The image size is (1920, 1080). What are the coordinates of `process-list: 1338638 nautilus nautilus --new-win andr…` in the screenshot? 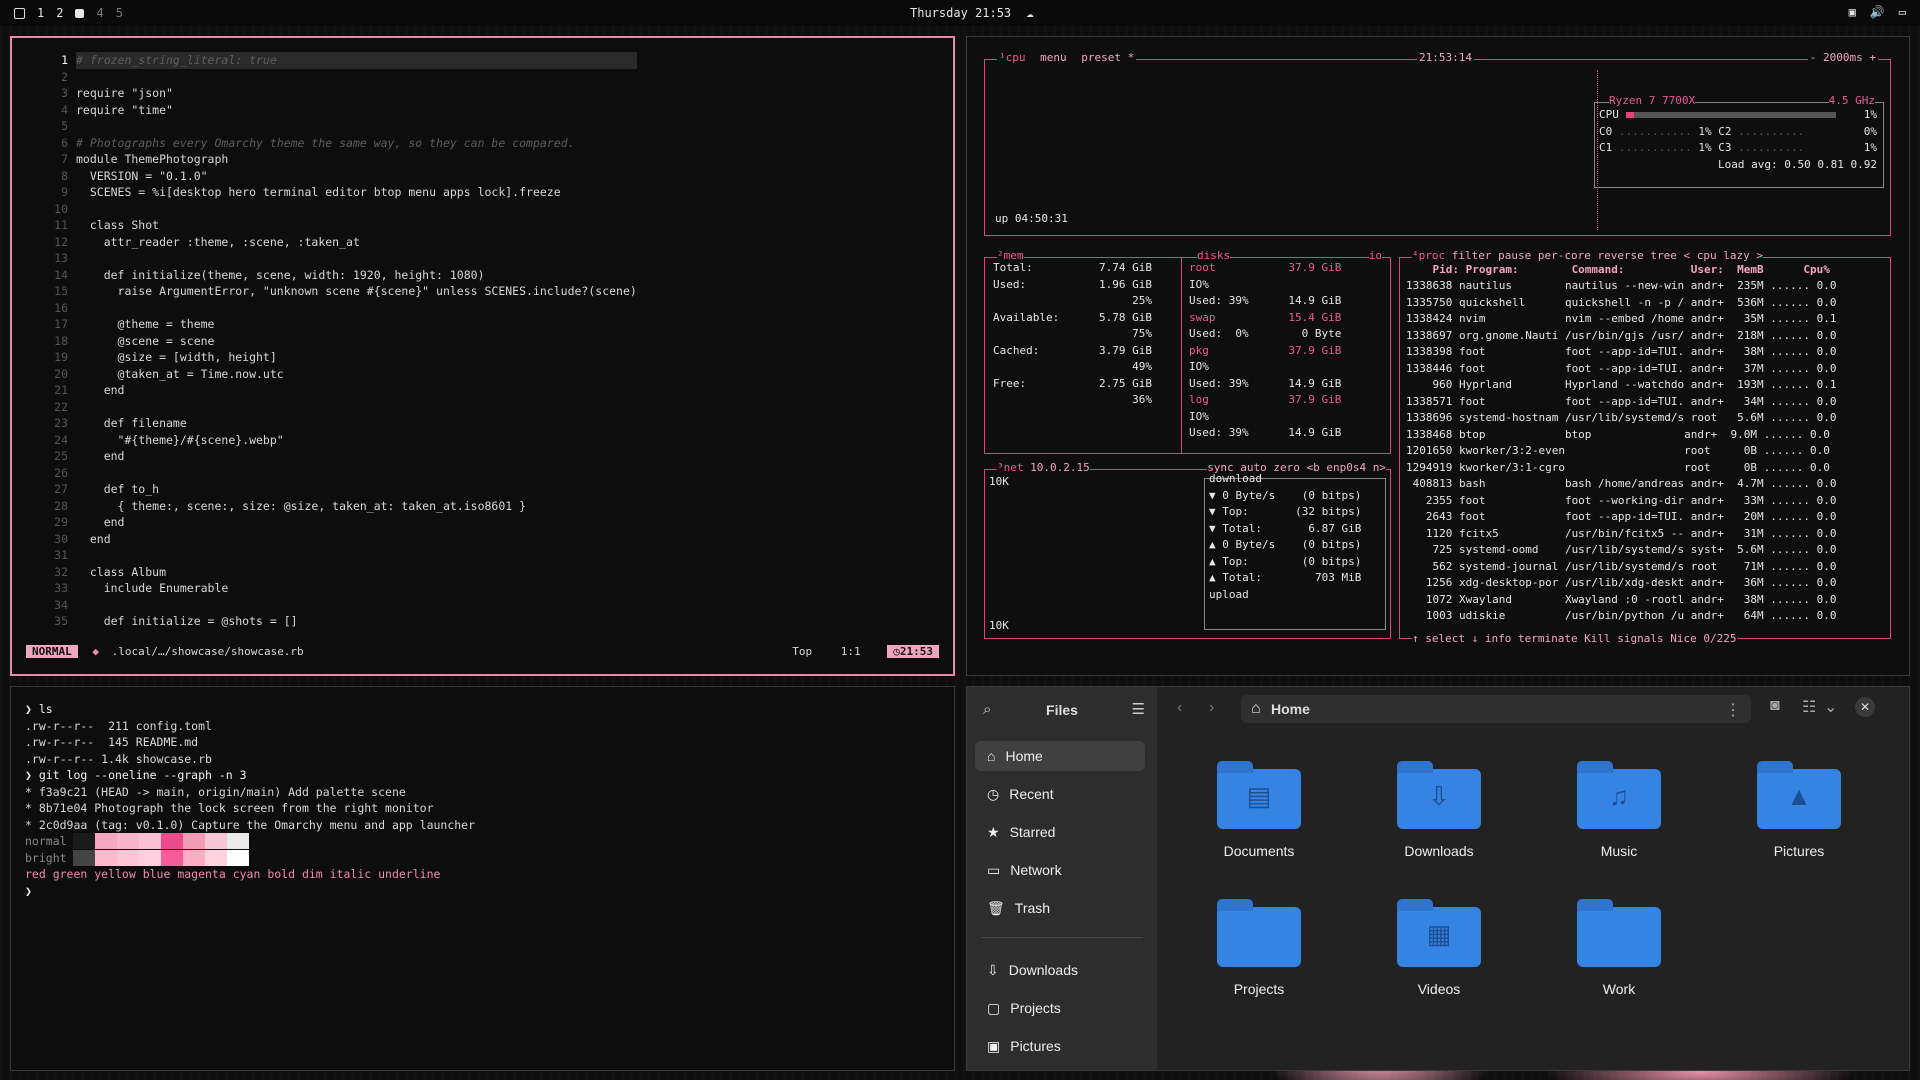 It's located at (1621, 451).